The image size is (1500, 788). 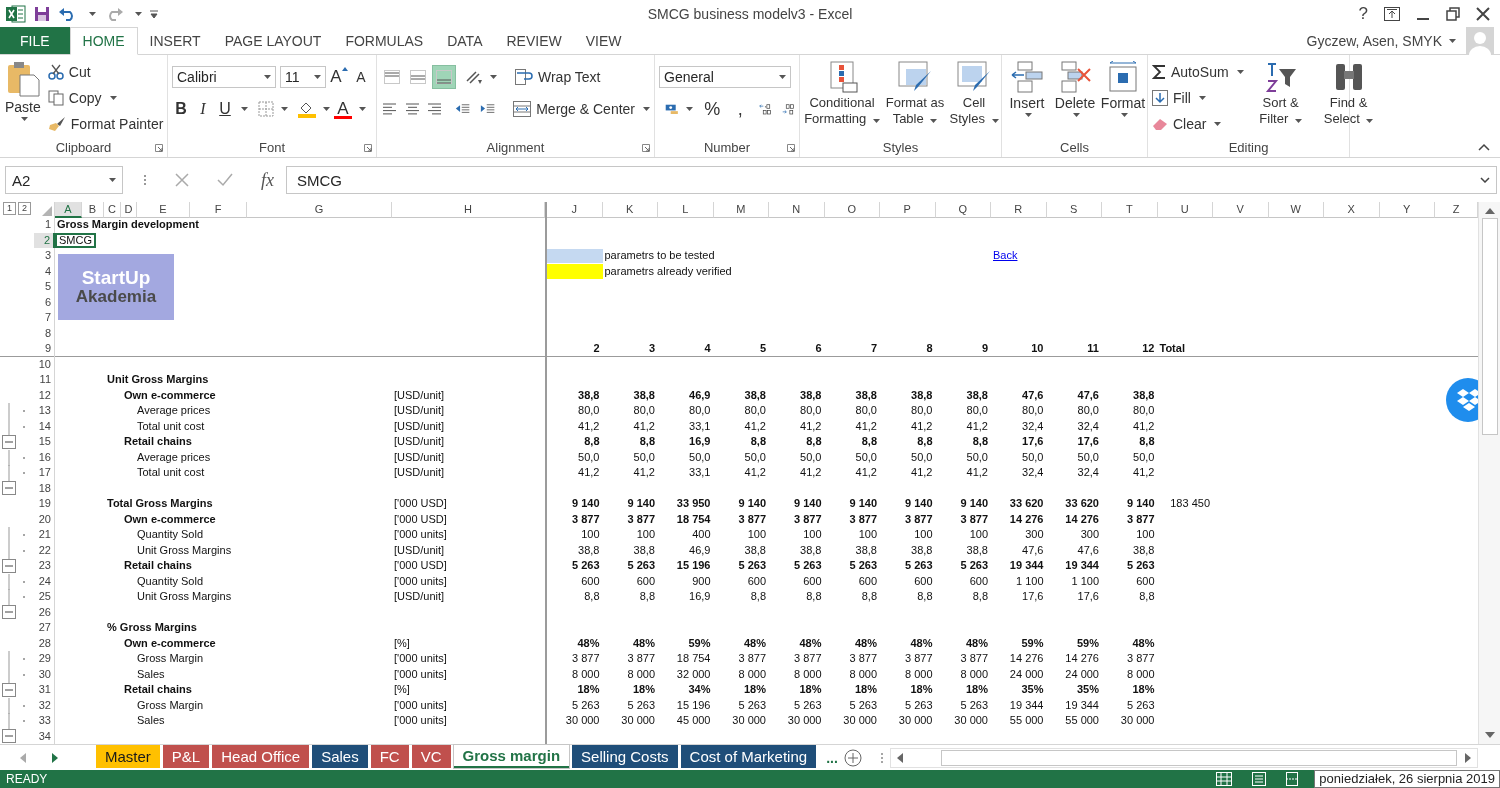 What do you see at coordinates (23, 98) in the screenshot?
I see `paste-button: Paste` at bounding box center [23, 98].